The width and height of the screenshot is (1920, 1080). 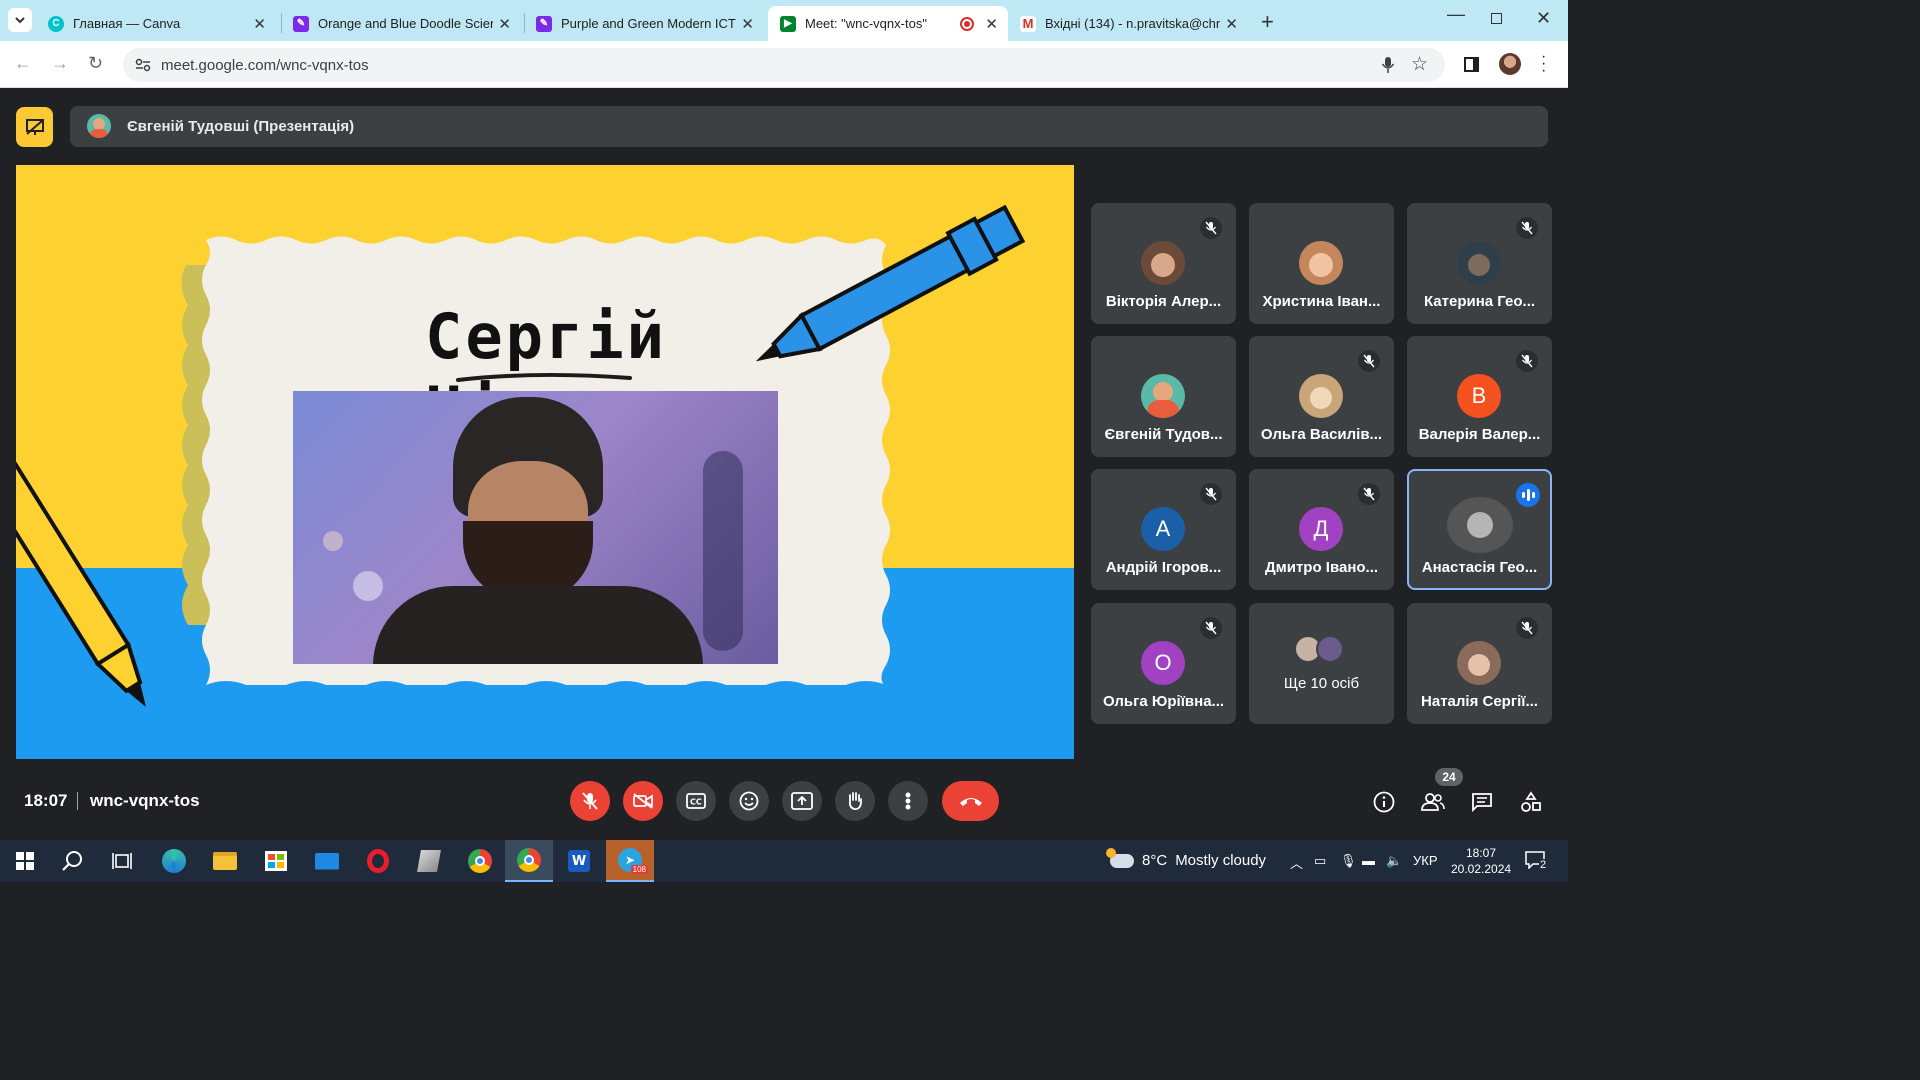 I want to click on folder-icon, so click(x=225, y=861).